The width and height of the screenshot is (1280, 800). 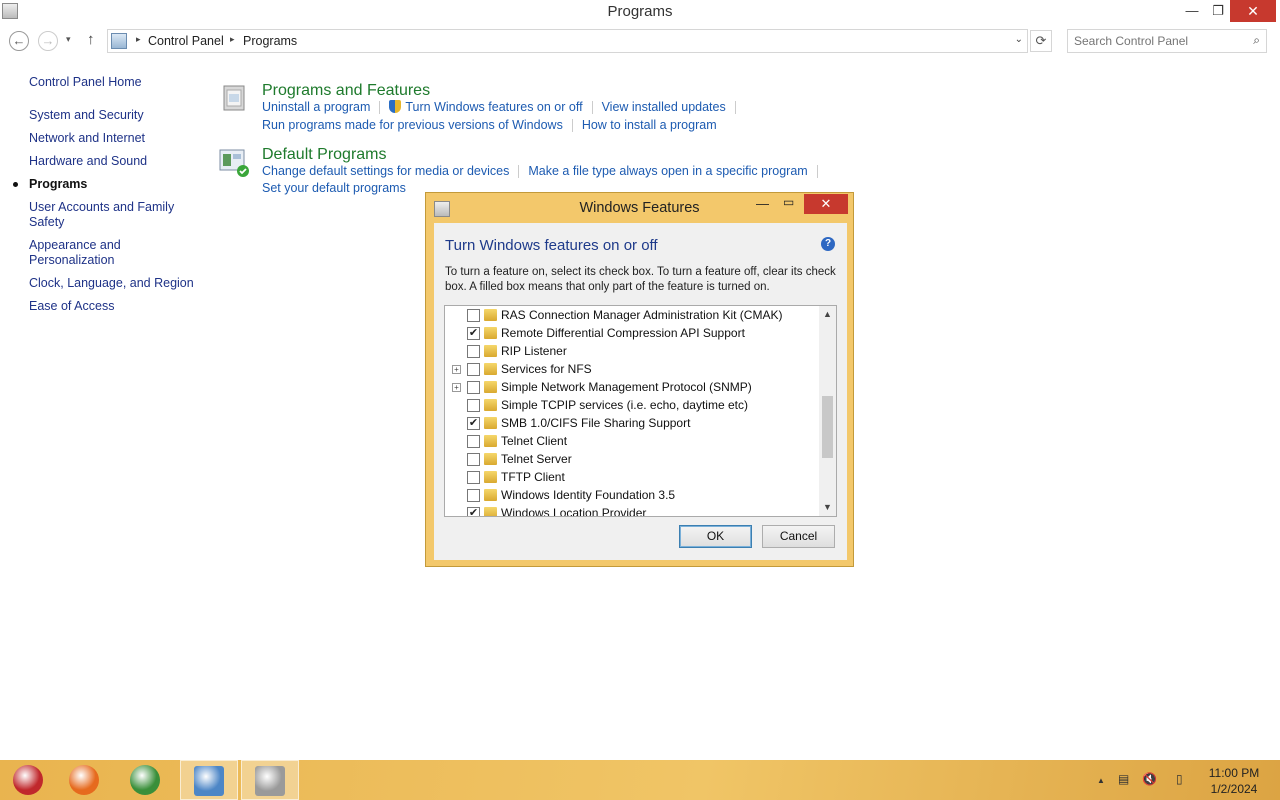 What do you see at coordinates (104, 215) in the screenshot?
I see `nav-user-accounts: User Accounts and Family Safety` at bounding box center [104, 215].